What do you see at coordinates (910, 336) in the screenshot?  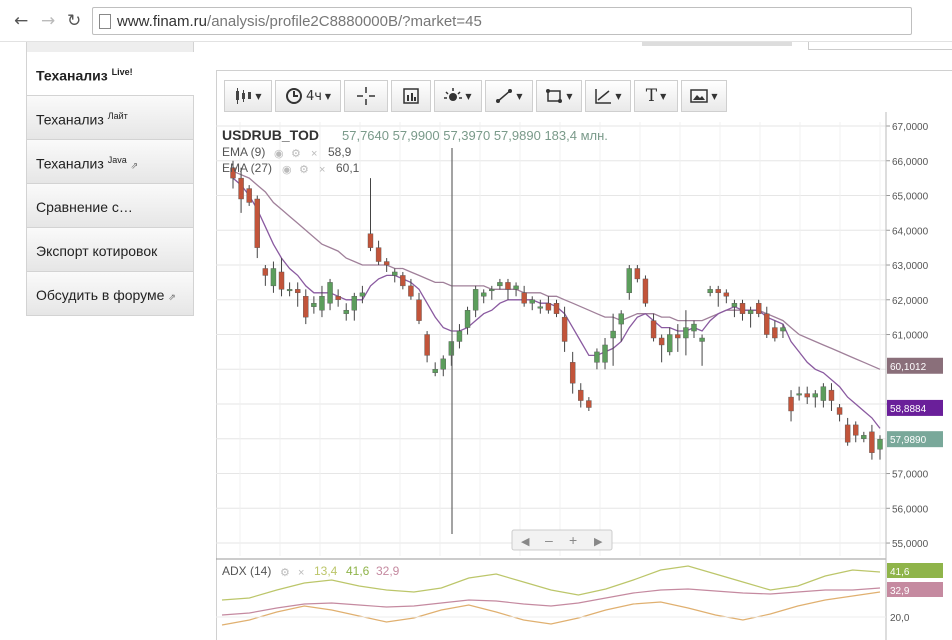 I see `y-tick-label: 61,0000` at bounding box center [910, 336].